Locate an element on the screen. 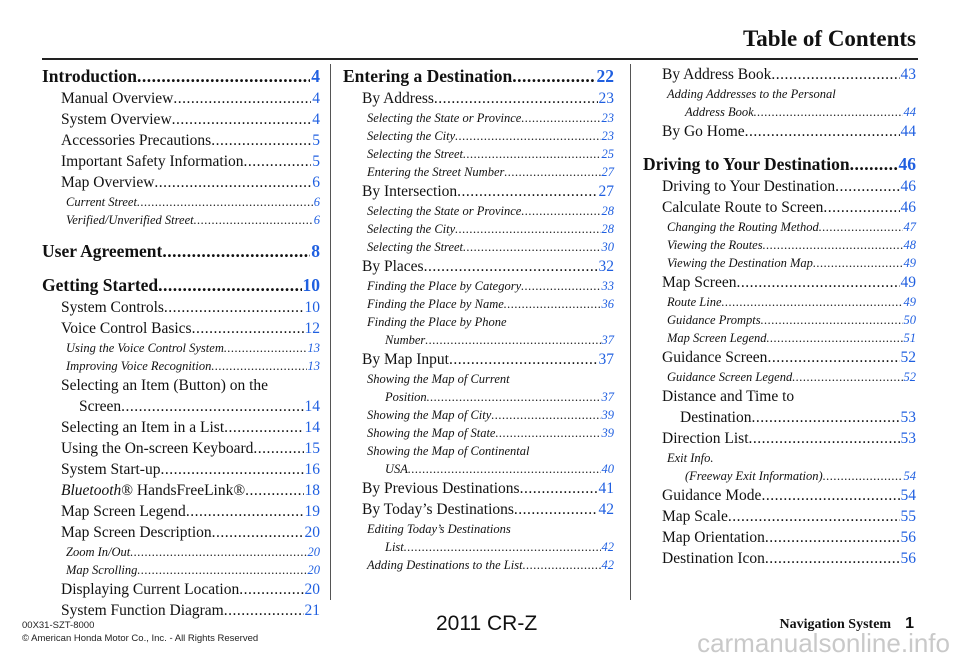  toc-entry: Map Screen 49 is located at coordinates (779, 284).